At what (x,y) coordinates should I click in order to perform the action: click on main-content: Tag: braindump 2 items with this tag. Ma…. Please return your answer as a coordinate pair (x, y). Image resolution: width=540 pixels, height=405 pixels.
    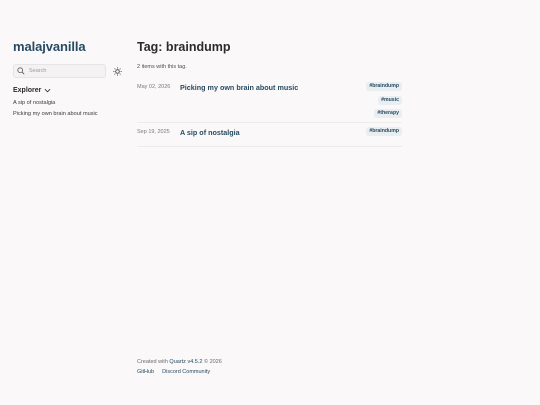
    Looking at the image, I should click on (269, 92).